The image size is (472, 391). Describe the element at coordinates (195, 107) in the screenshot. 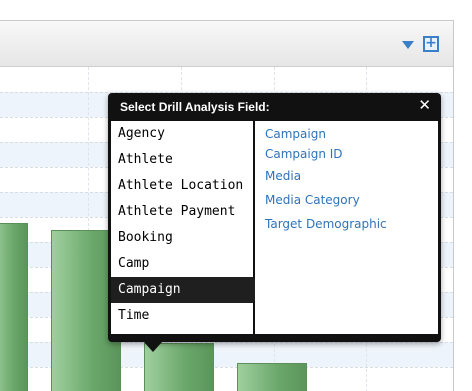

I see `popup-title: Select Drill Analysis Field:` at that location.